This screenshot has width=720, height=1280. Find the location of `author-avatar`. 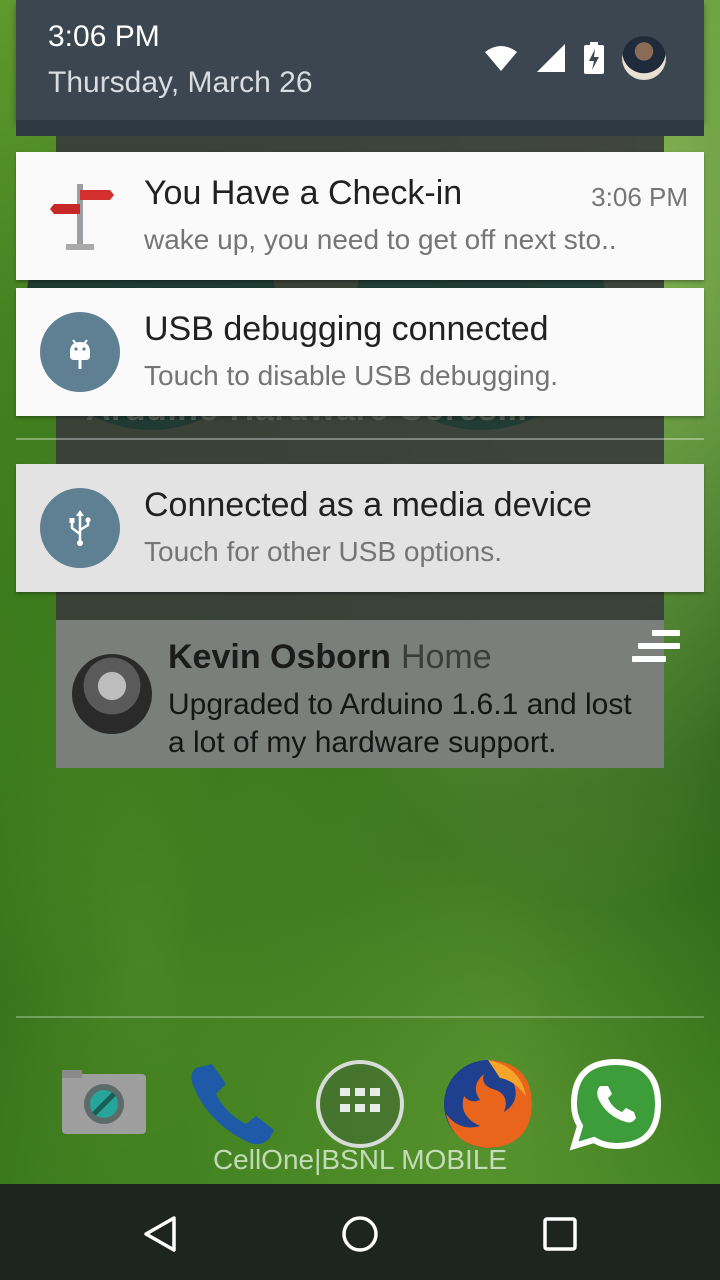

author-avatar is located at coordinates (112, 694).